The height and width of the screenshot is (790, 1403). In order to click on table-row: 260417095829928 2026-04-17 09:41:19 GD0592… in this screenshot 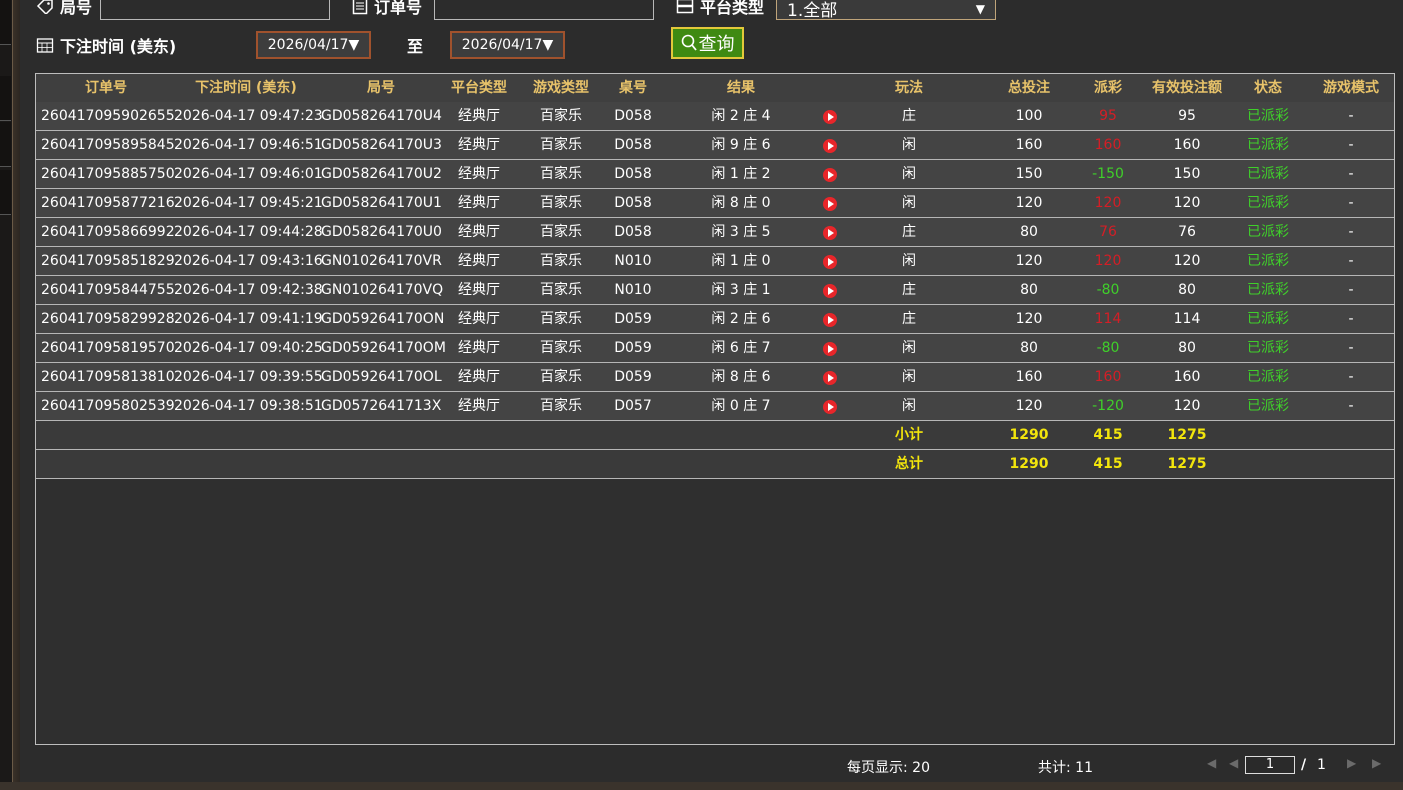, I will do `click(715, 319)`.